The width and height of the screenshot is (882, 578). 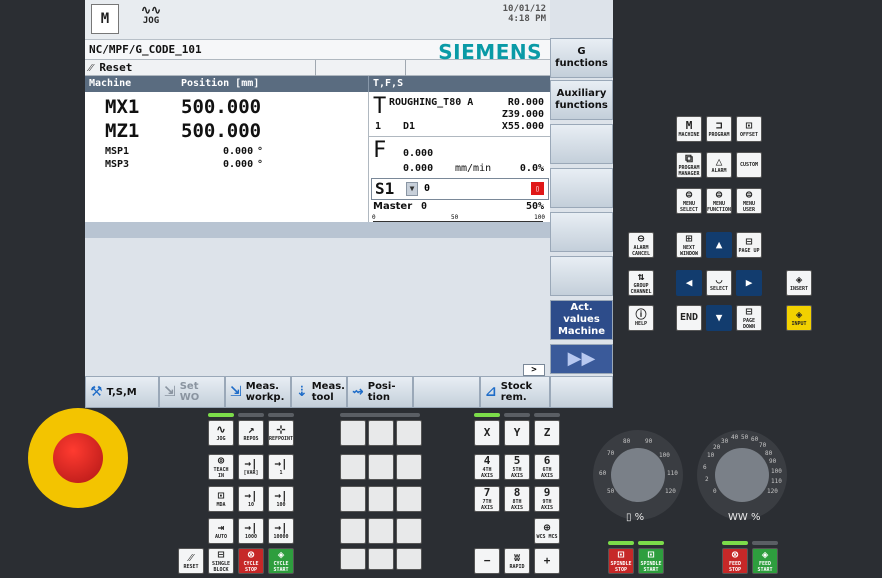 What do you see at coordinates (689, 283) in the screenshot?
I see `cursor-left-key: ◀` at bounding box center [689, 283].